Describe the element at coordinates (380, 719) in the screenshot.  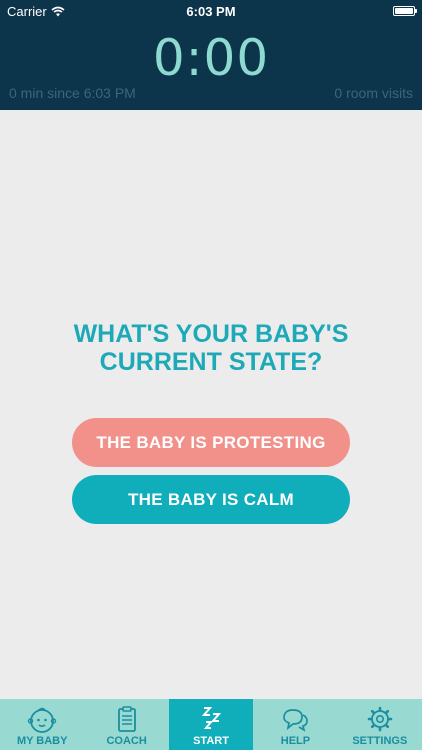
I see `gear-icon` at that location.